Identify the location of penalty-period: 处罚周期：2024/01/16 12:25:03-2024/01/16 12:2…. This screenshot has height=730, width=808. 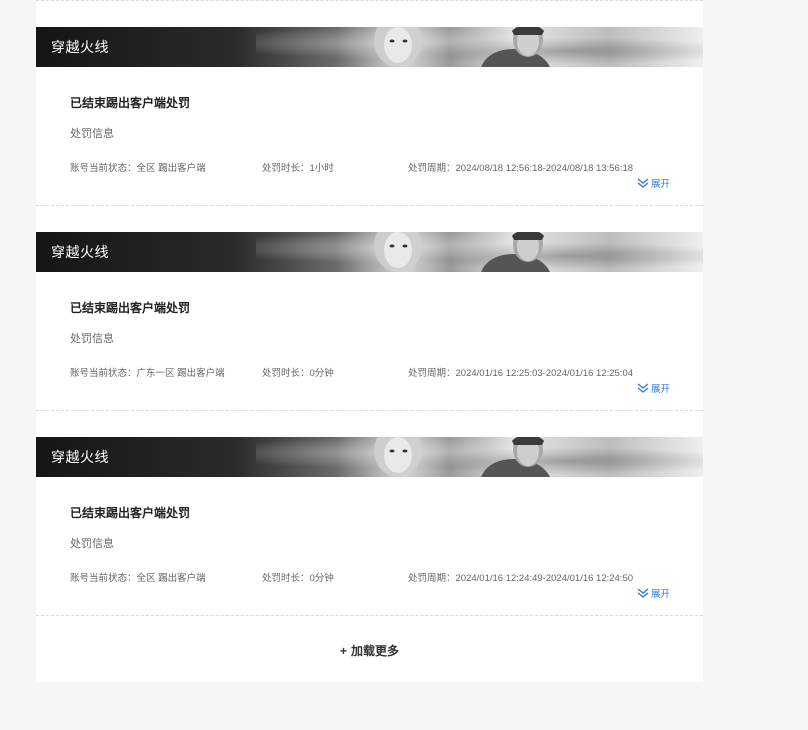
(520, 372).